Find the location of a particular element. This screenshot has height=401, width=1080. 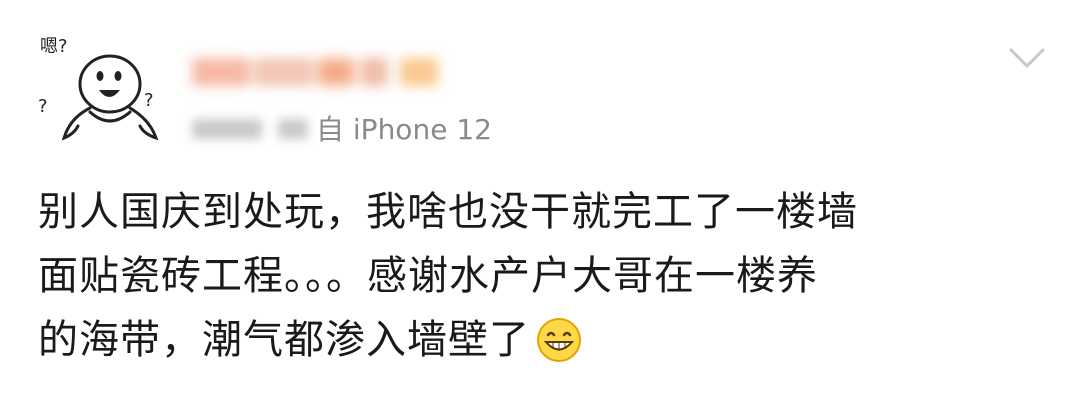

chevron-down-icon is located at coordinates (1027, 58).